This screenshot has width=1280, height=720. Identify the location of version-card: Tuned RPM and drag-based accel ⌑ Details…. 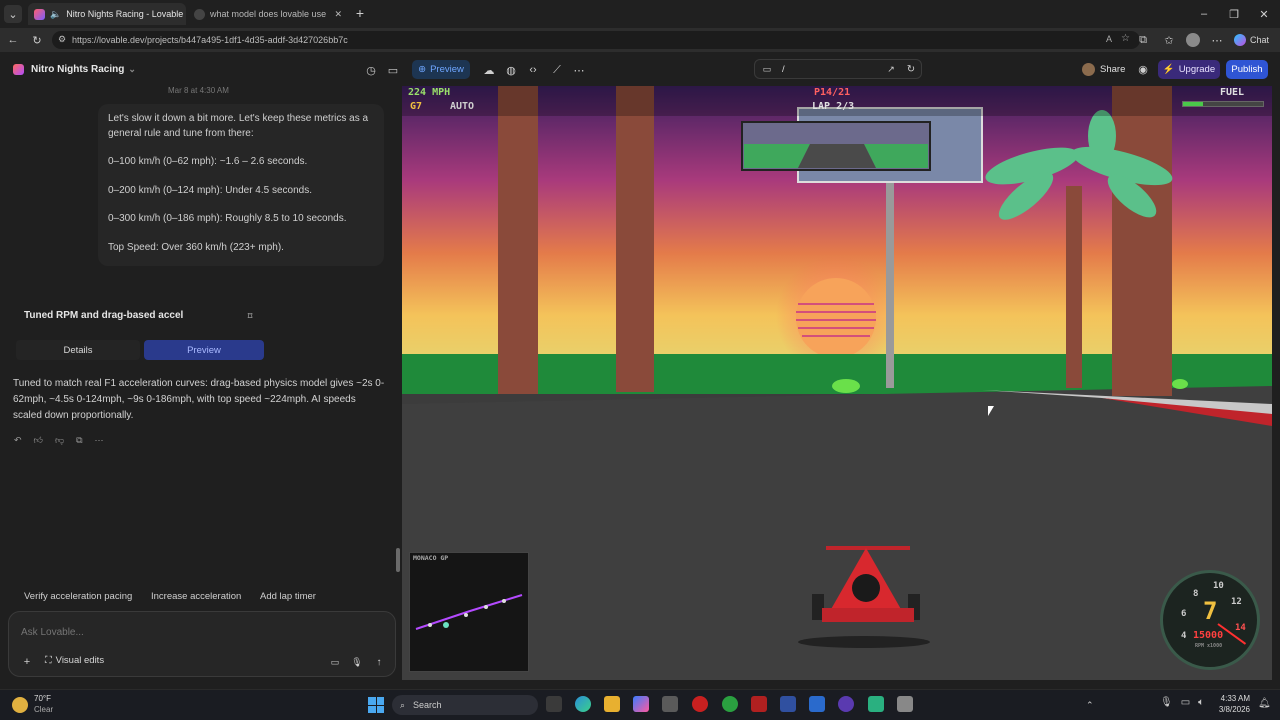
(138, 332).